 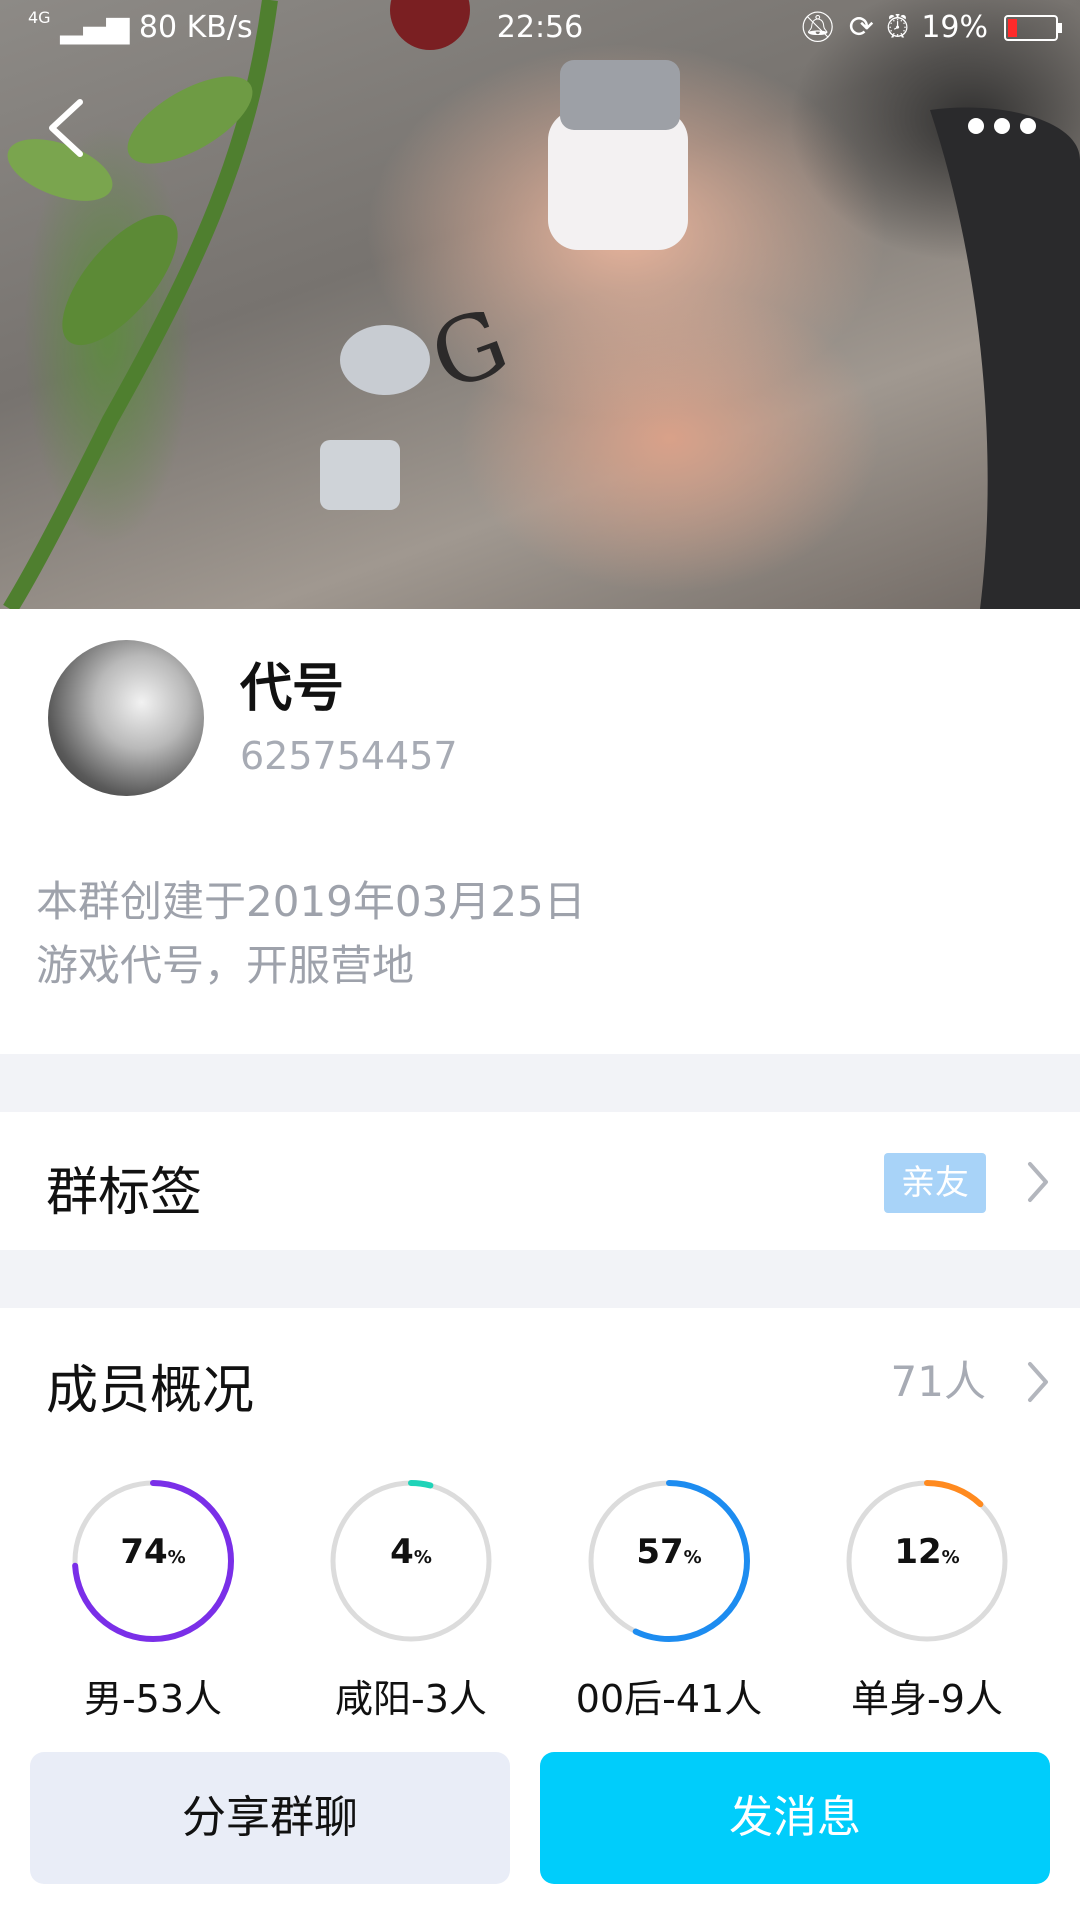 What do you see at coordinates (927, 1599) in the screenshot?
I see `stat-single: 12% 单身-9人` at bounding box center [927, 1599].